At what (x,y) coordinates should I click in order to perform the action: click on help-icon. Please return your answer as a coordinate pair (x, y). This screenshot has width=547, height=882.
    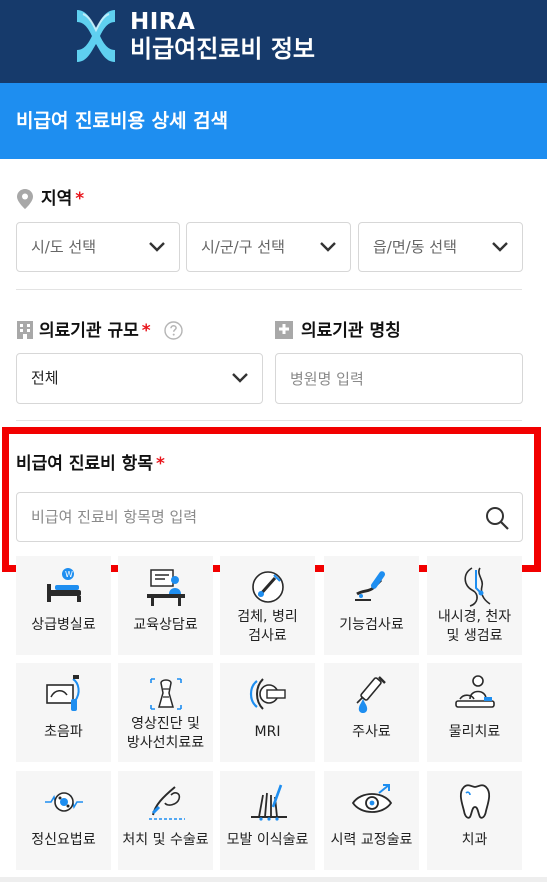
    Looking at the image, I should click on (173, 330).